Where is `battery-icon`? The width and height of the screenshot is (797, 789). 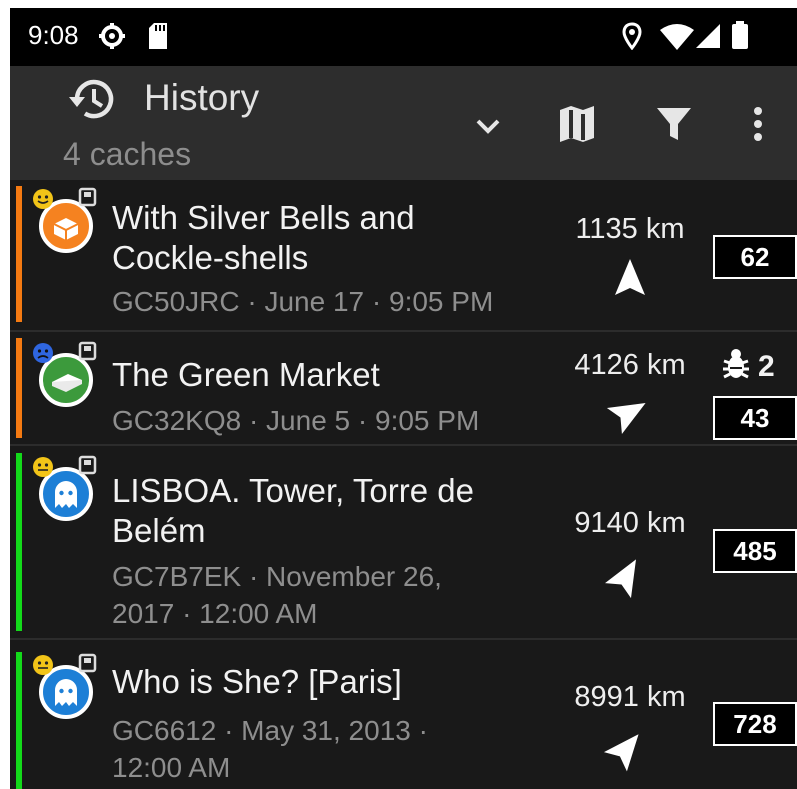
battery-icon is located at coordinates (740, 37).